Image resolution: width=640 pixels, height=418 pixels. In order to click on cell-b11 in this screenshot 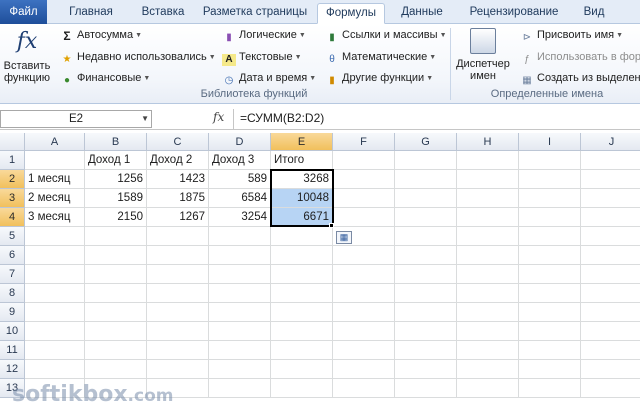, I will do `click(116, 350)`.